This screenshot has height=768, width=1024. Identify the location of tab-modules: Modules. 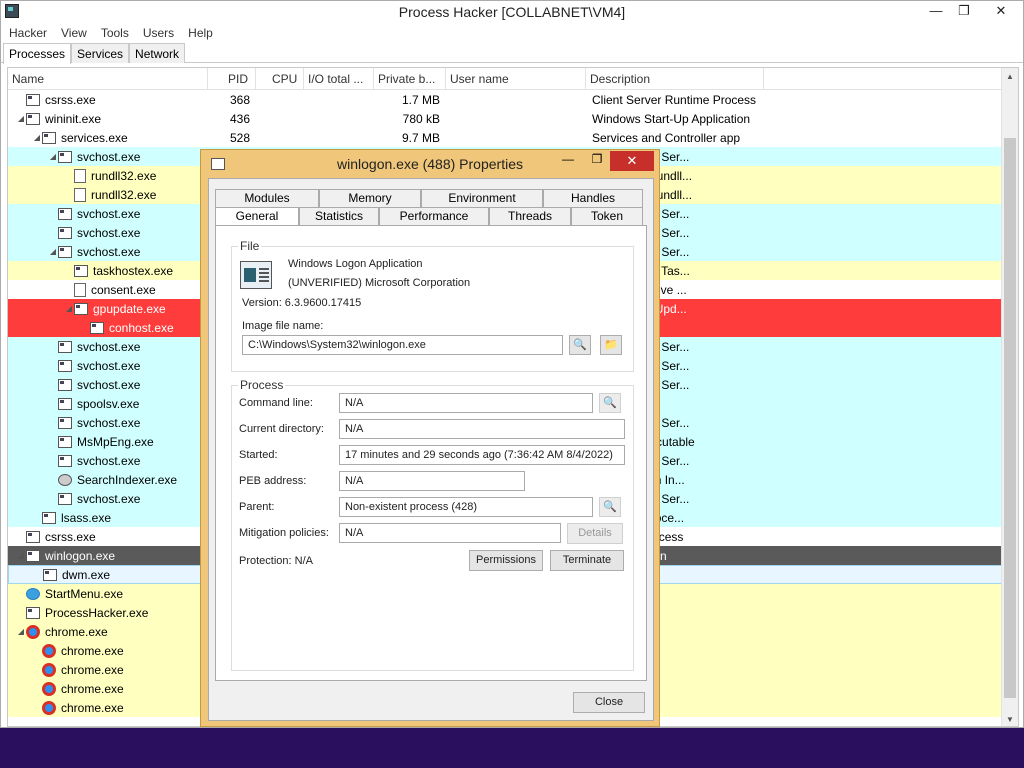
(267, 198).